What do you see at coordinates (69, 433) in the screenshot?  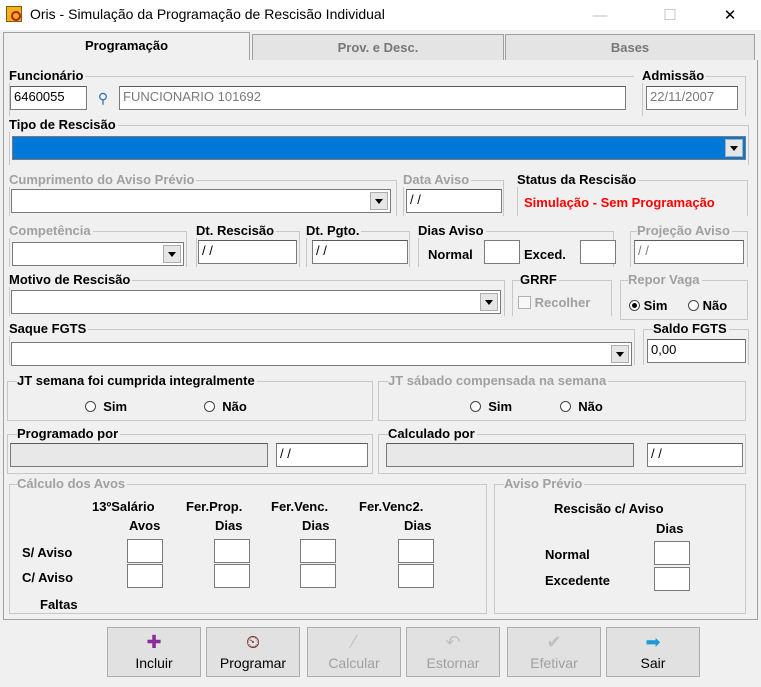 I see `programado-label: Programado por` at bounding box center [69, 433].